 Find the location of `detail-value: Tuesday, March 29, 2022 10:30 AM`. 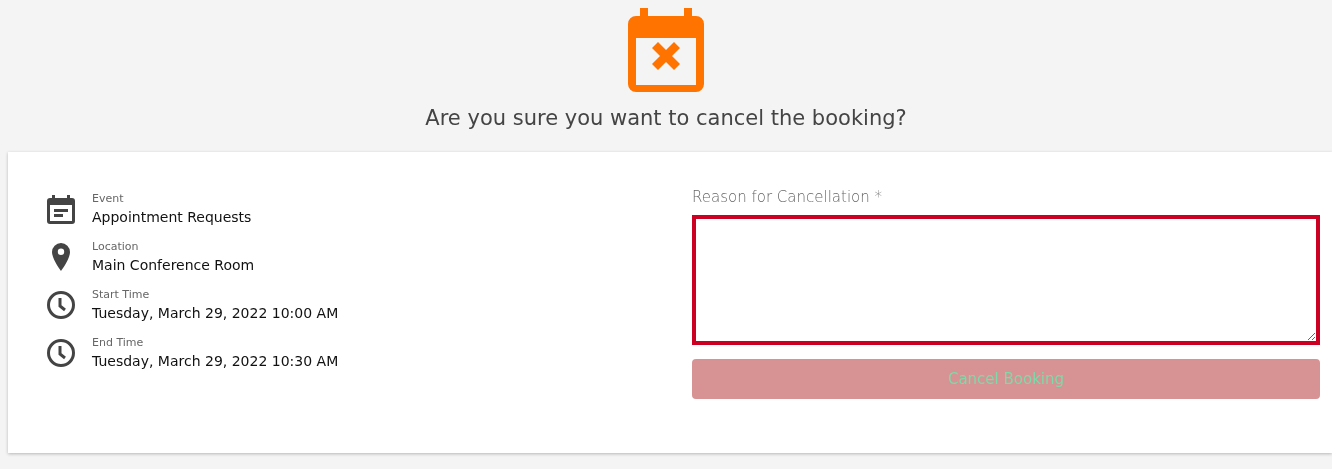

detail-value: Tuesday, March 29, 2022 10:30 AM is located at coordinates (215, 361).